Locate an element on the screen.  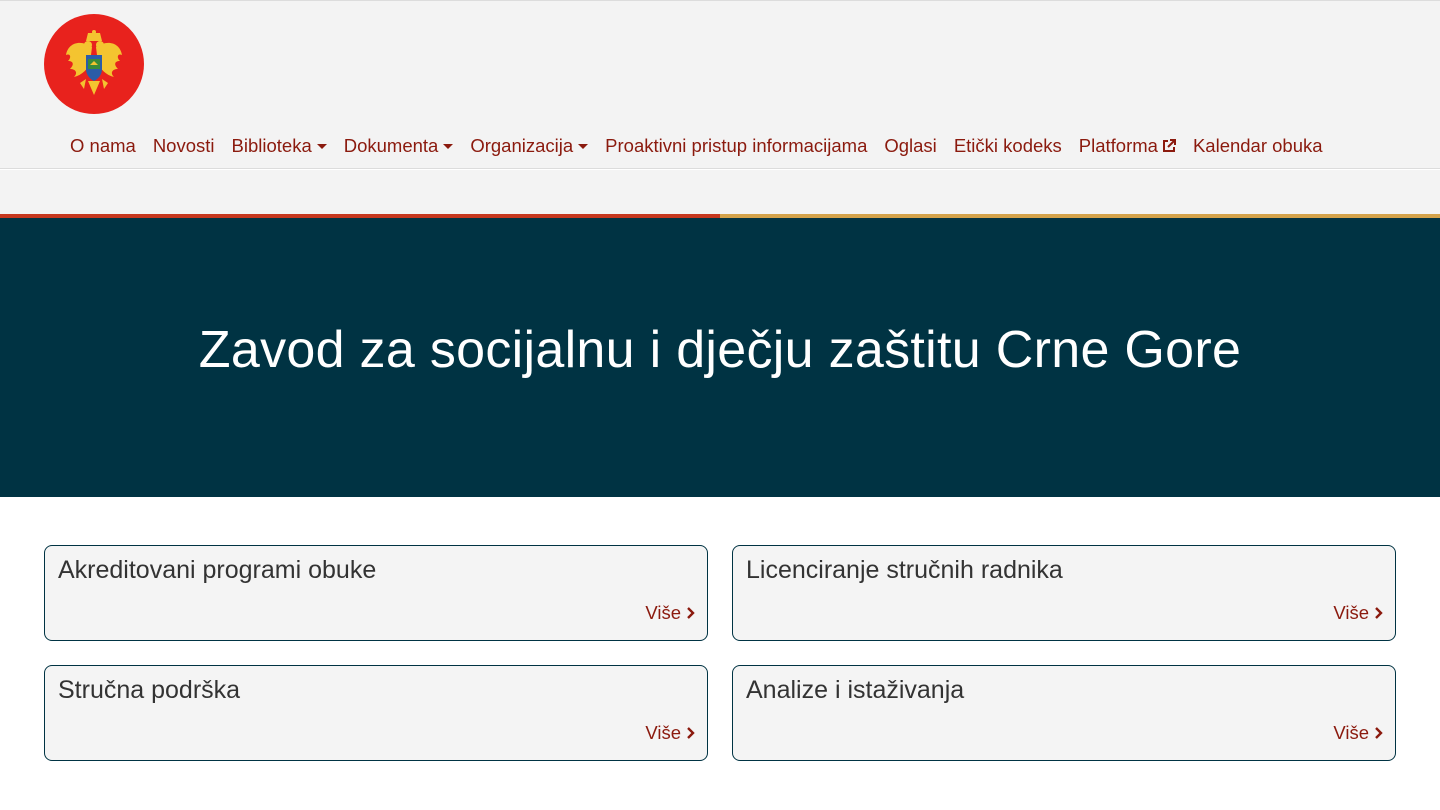
sub-header-bar is located at coordinates (720, 192).